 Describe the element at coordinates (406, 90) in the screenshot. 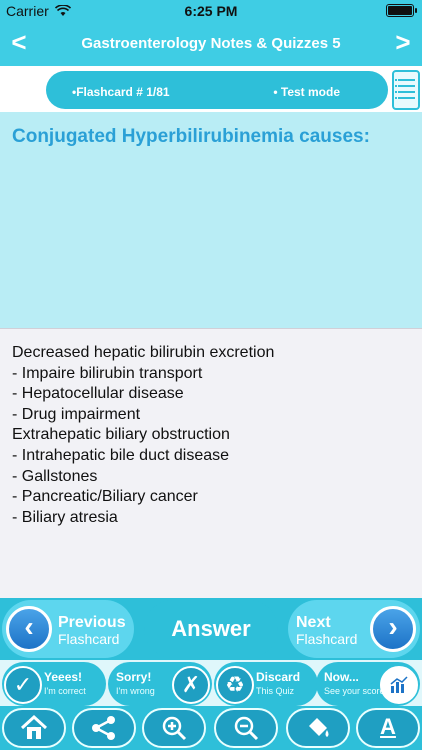

I see `menu-button` at that location.